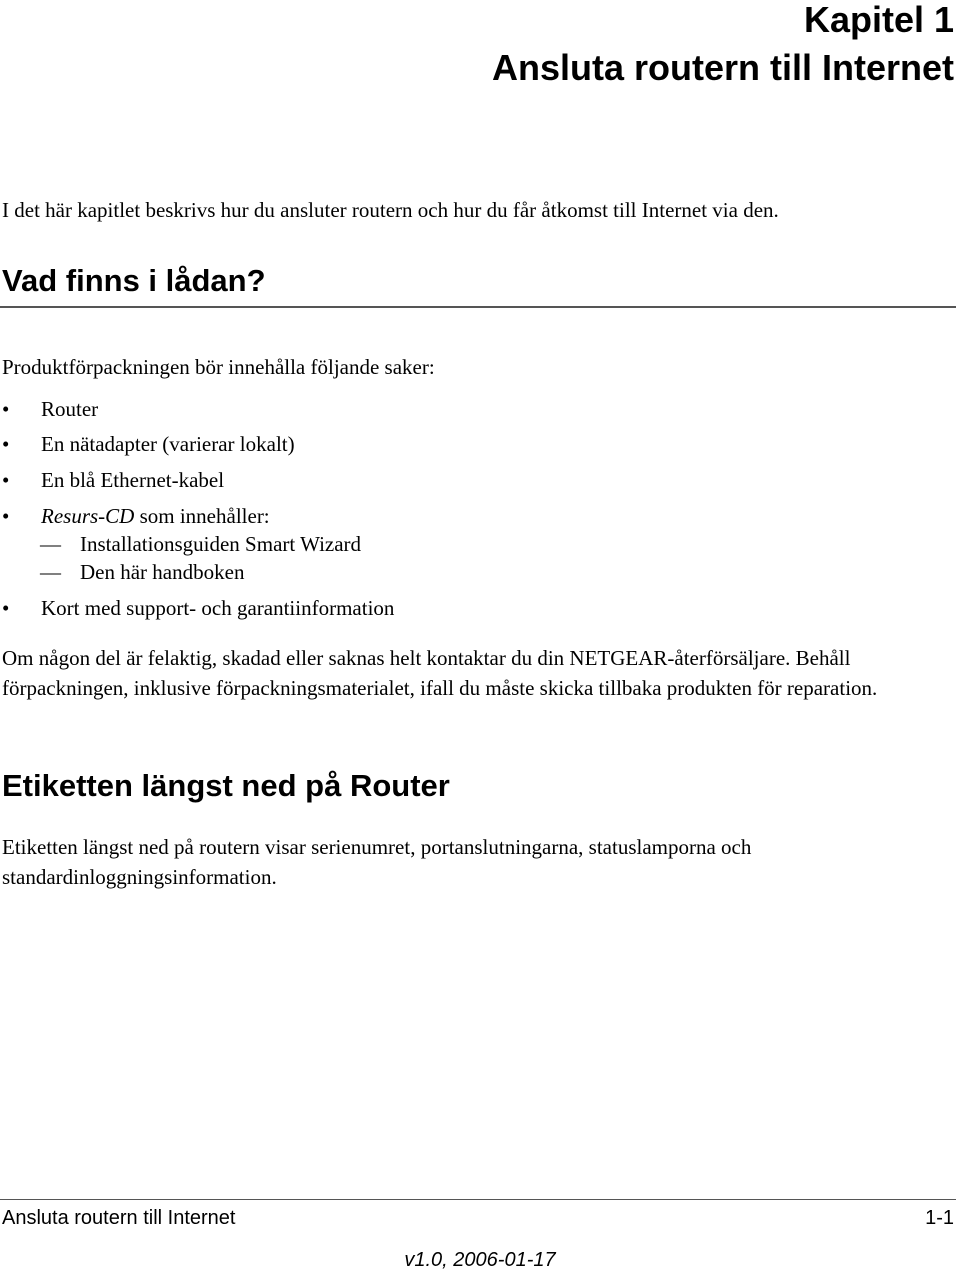 This screenshot has height=1274, width=960. I want to click on list-item-label: Resurs-CD som innehåller:, so click(155, 516).